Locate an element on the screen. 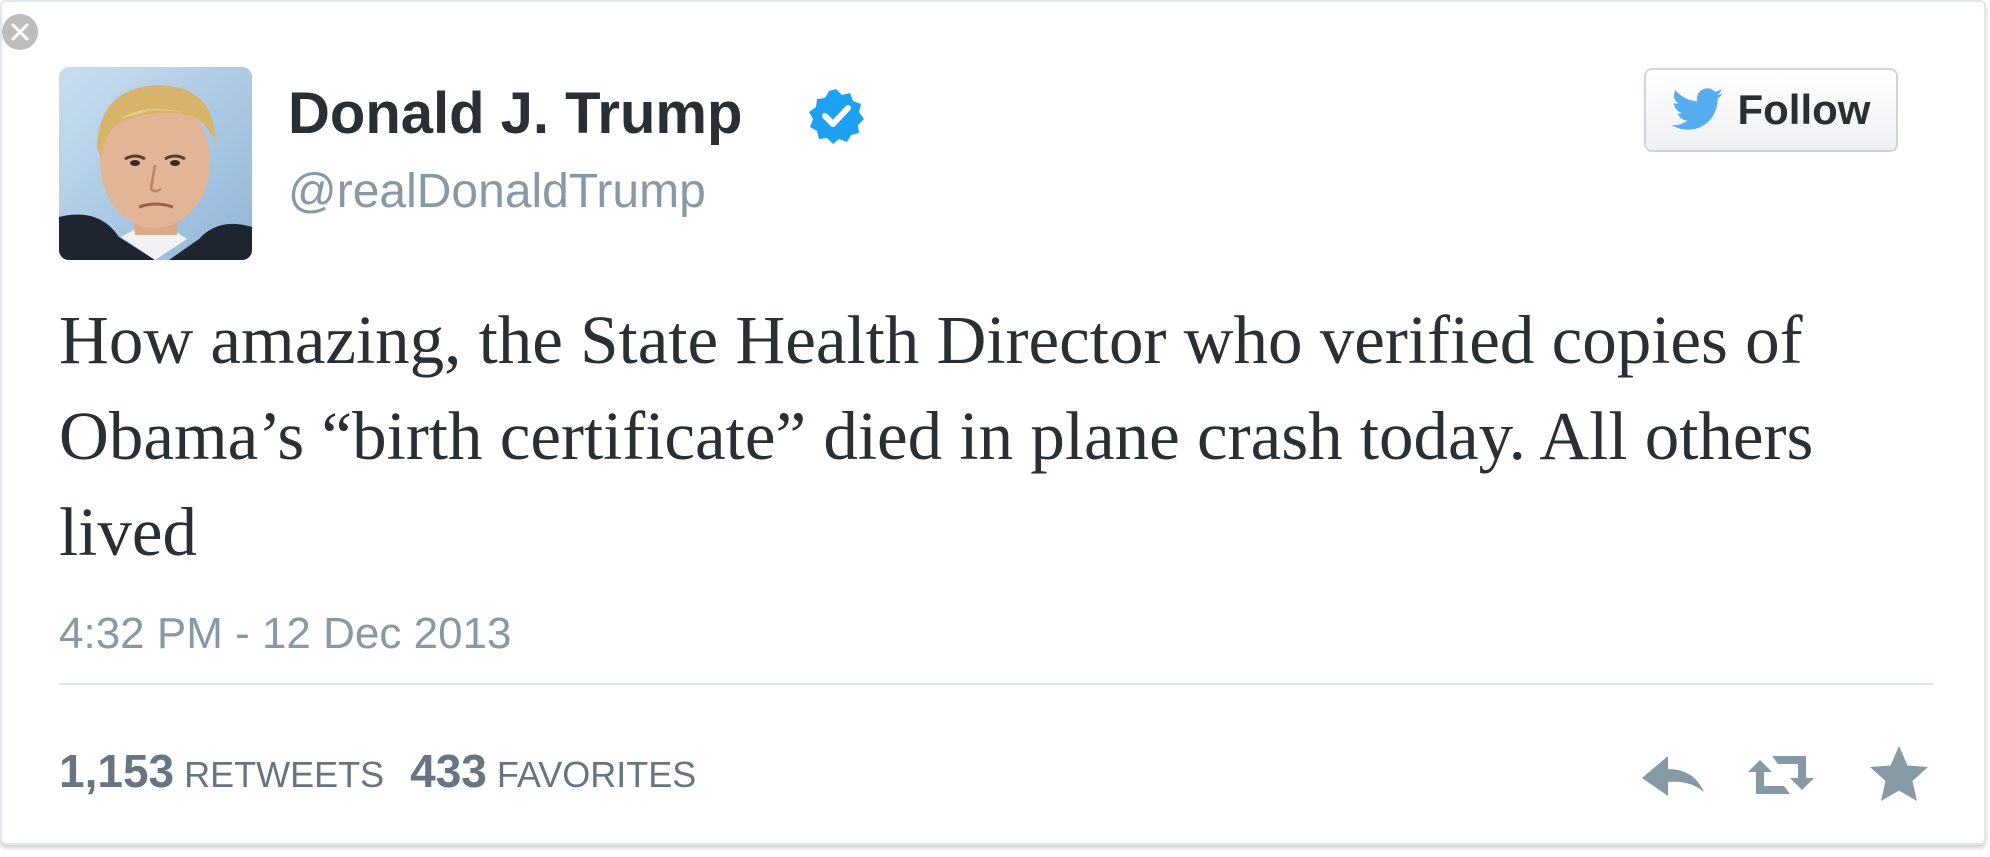 This screenshot has width=1990, height=857. display-name: Donald J. Trump is located at coordinates (515, 114).